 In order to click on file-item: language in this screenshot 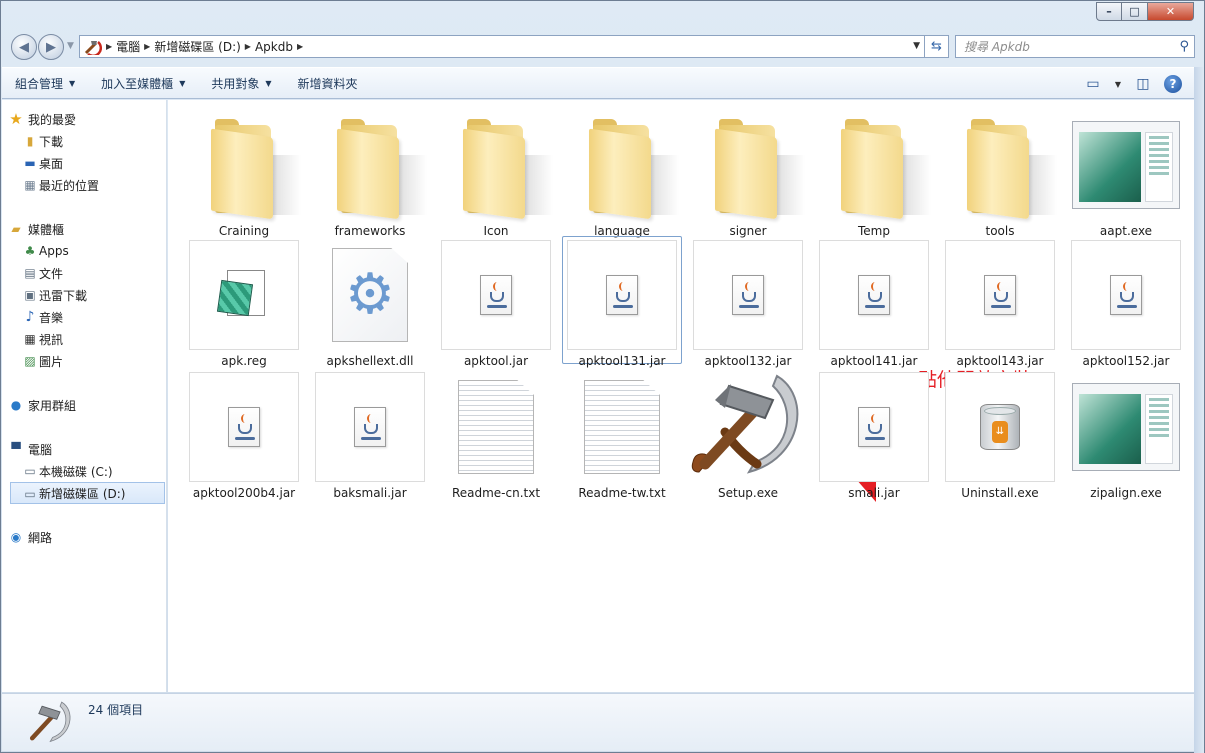, I will do `click(622, 174)`.